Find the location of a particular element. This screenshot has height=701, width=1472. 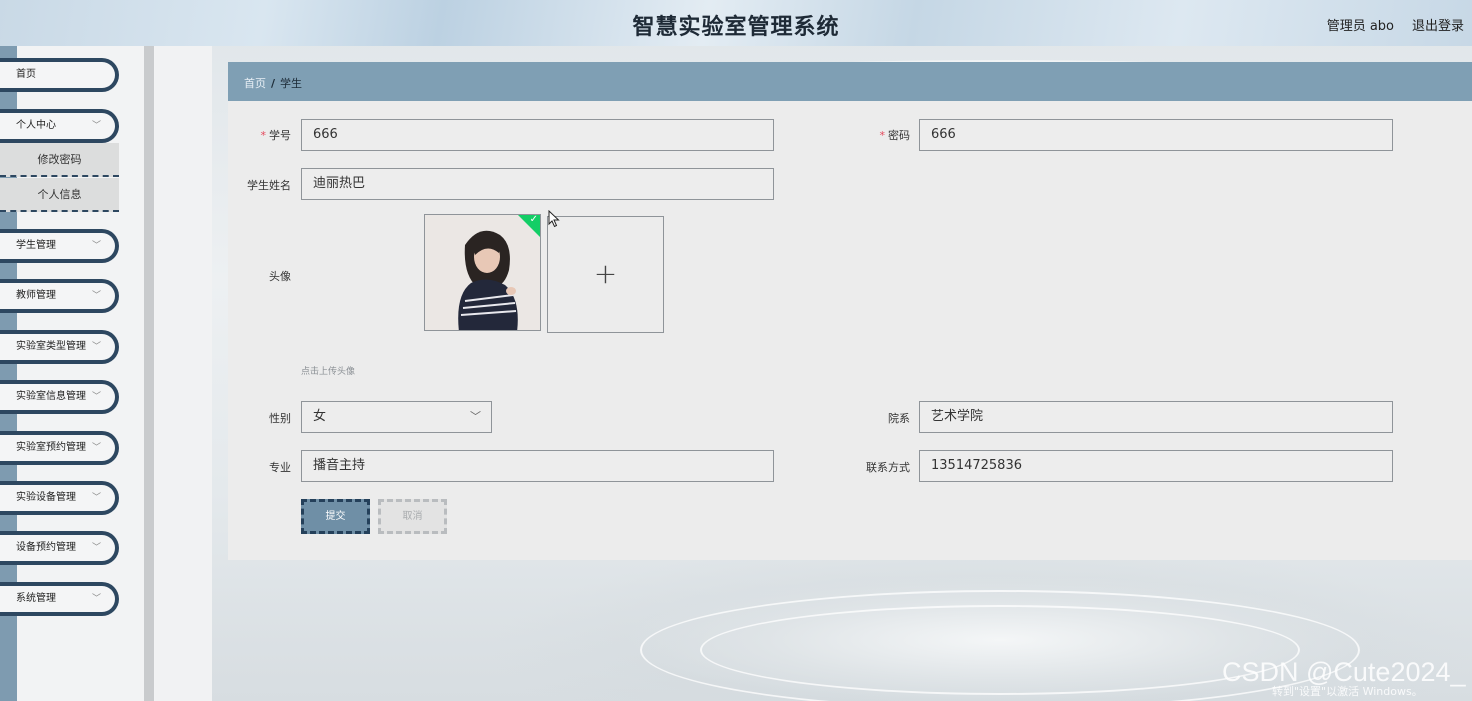

submit-button: 提交 is located at coordinates (335, 516).